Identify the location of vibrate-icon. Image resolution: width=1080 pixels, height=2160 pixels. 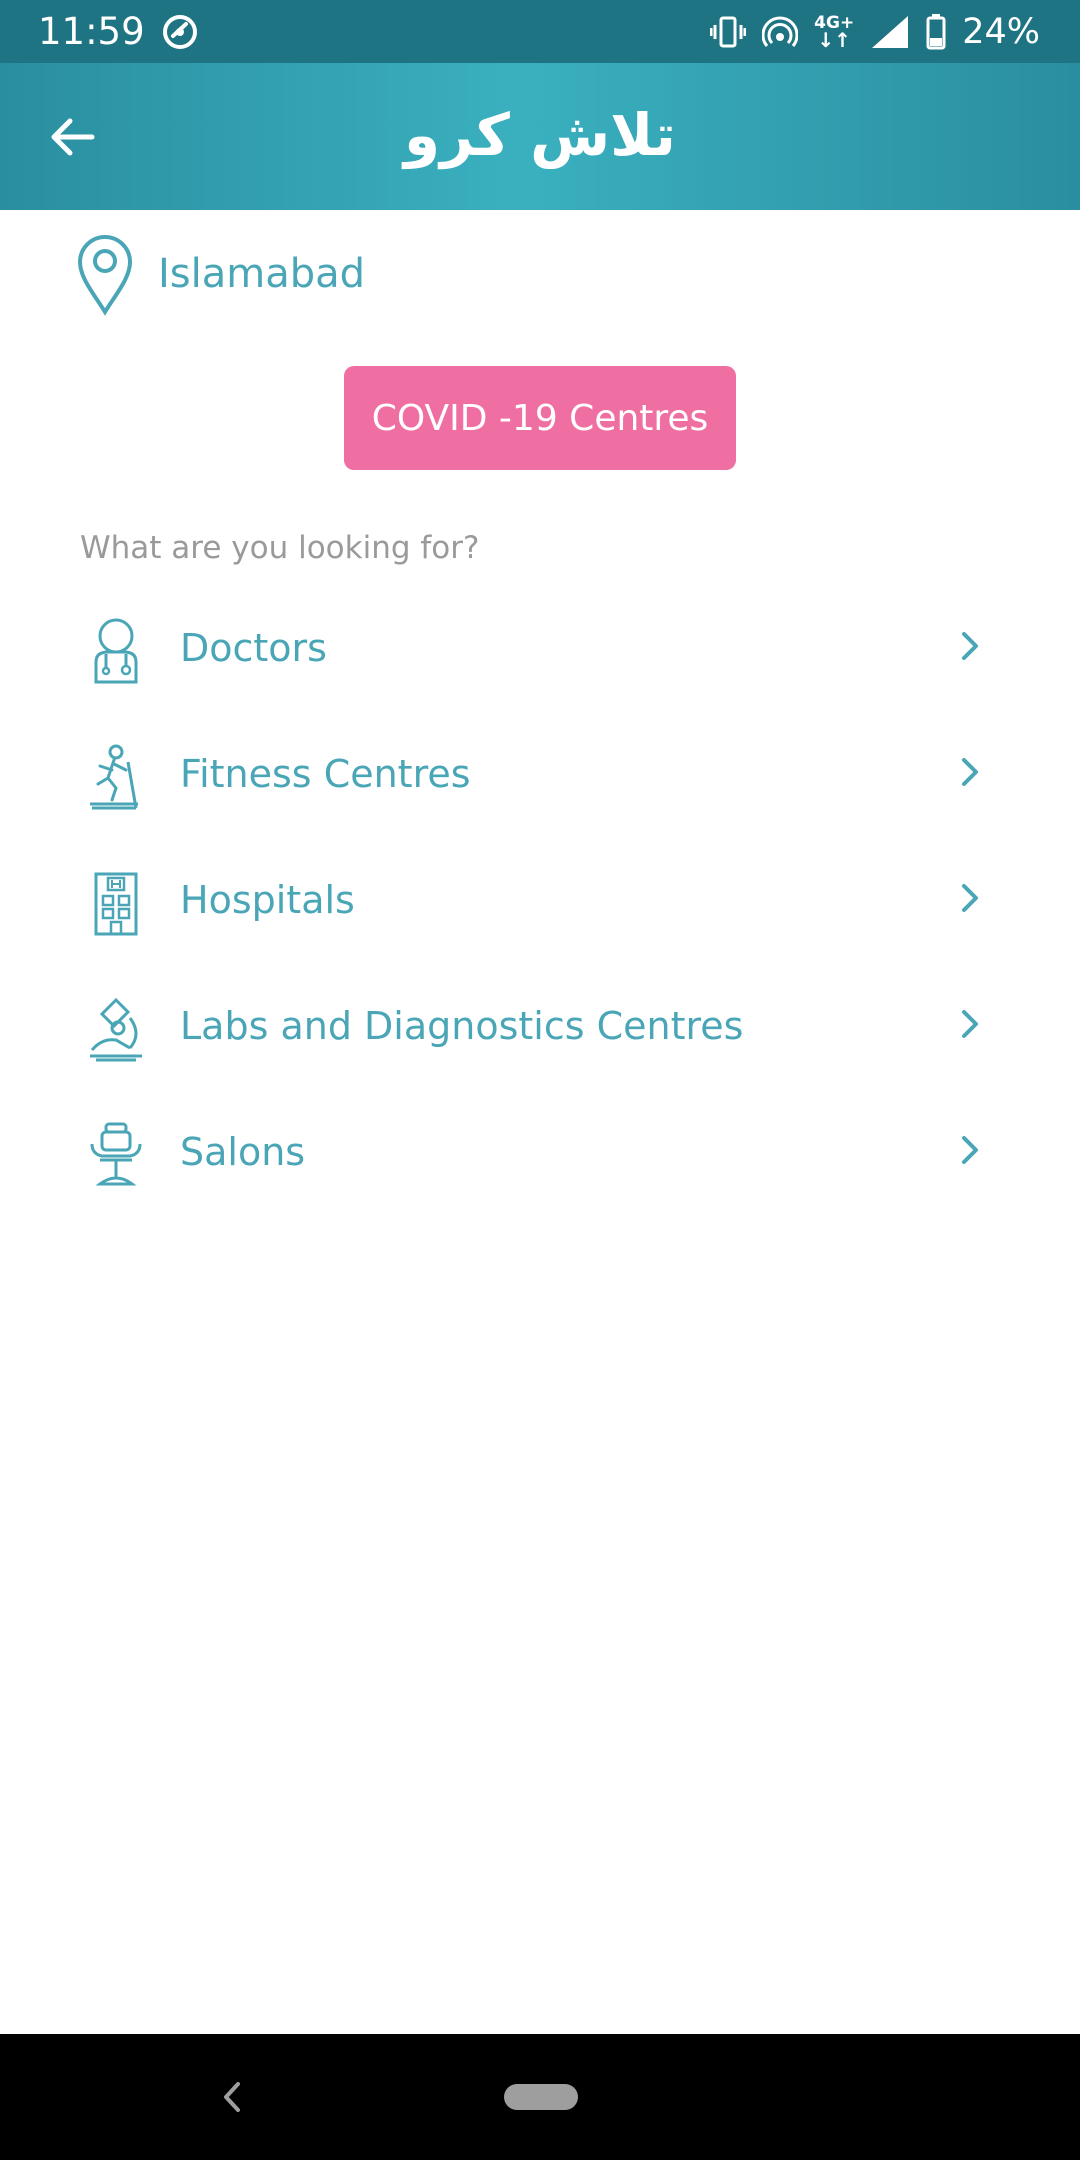
(728, 32).